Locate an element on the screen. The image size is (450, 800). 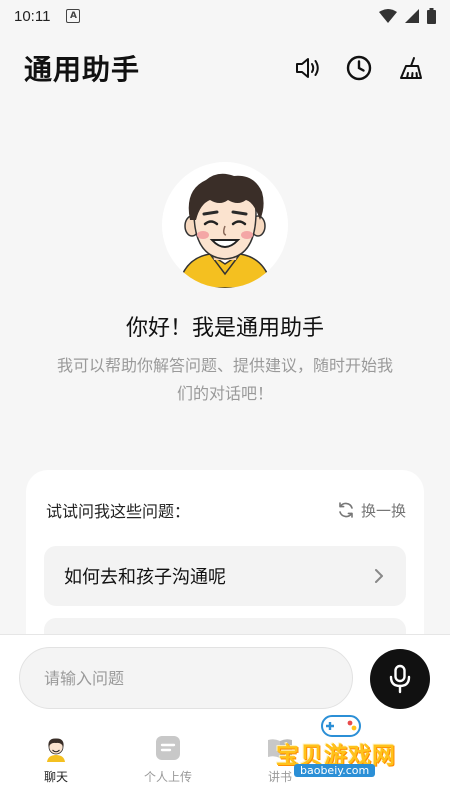
suggestions-header: 试试问我这些问题： 换一换 is located at coordinates (226, 510).